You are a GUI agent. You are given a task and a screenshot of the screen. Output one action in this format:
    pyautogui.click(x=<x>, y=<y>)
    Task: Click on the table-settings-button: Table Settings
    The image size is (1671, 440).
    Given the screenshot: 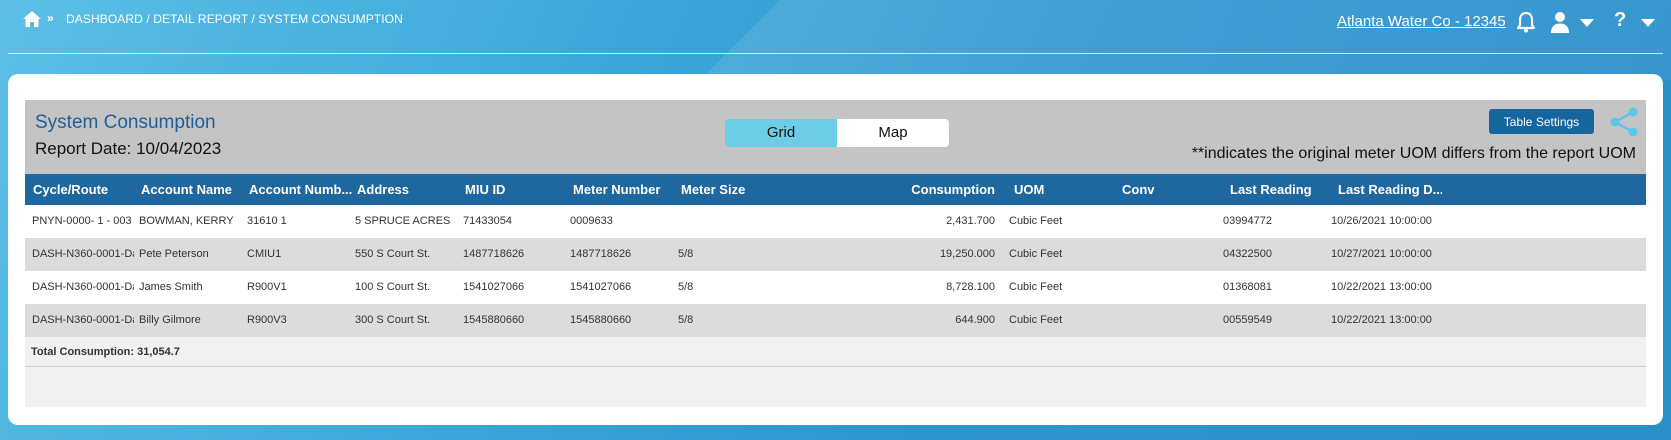 What is the action you would take?
    pyautogui.click(x=1541, y=121)
    